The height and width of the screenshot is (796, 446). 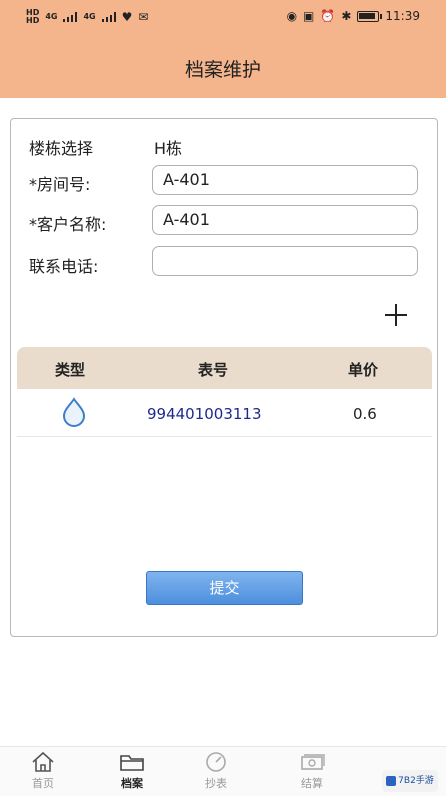 I want to click on tab-archive-label: 档案, so click(x=132, y=783).